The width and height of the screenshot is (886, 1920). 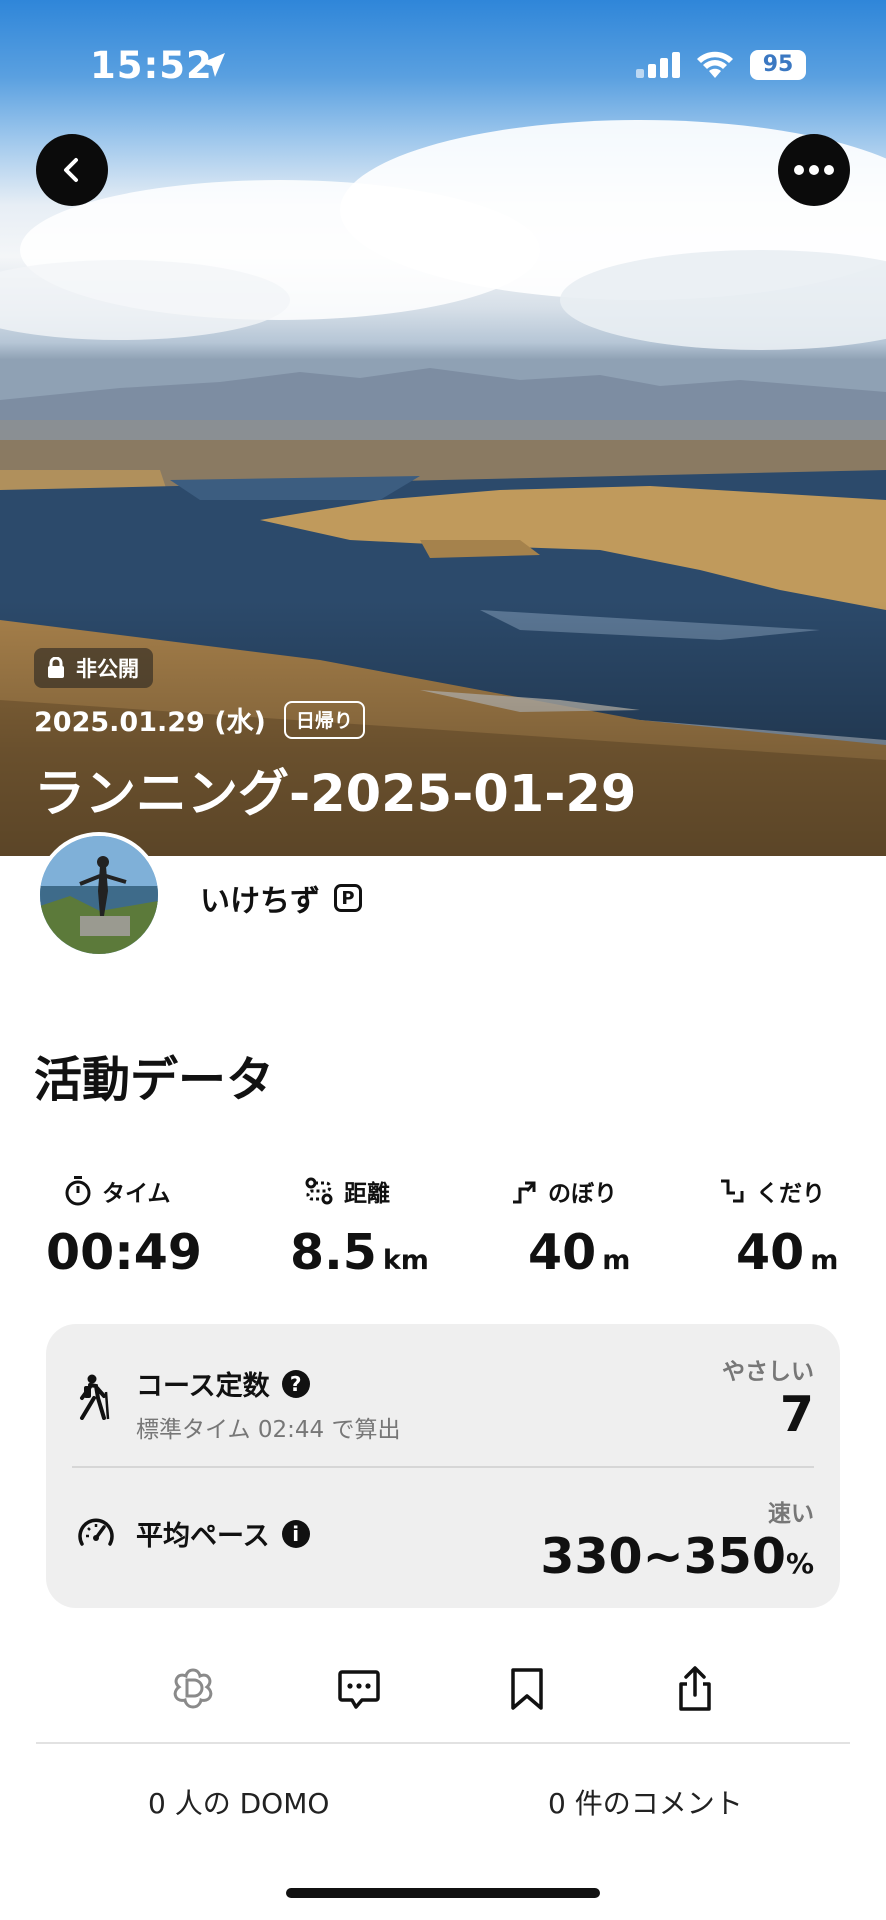 I want to click on wifi-icon, so click(x=715, y=64).